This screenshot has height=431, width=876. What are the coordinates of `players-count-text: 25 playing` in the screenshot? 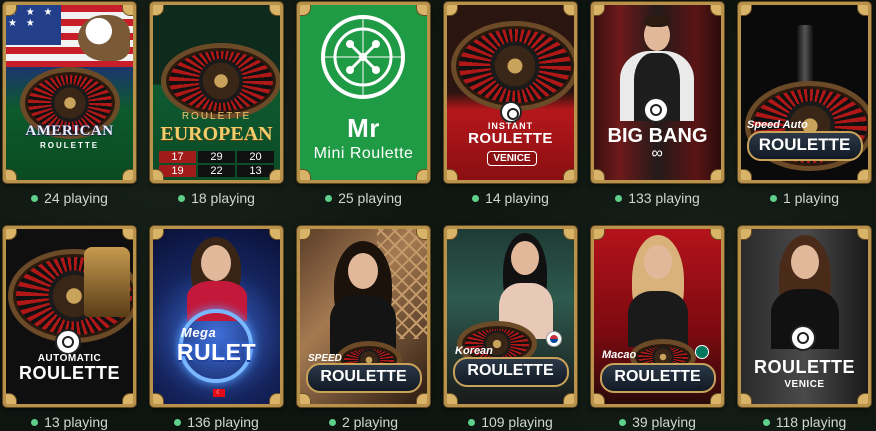 It's located at (370, 198).